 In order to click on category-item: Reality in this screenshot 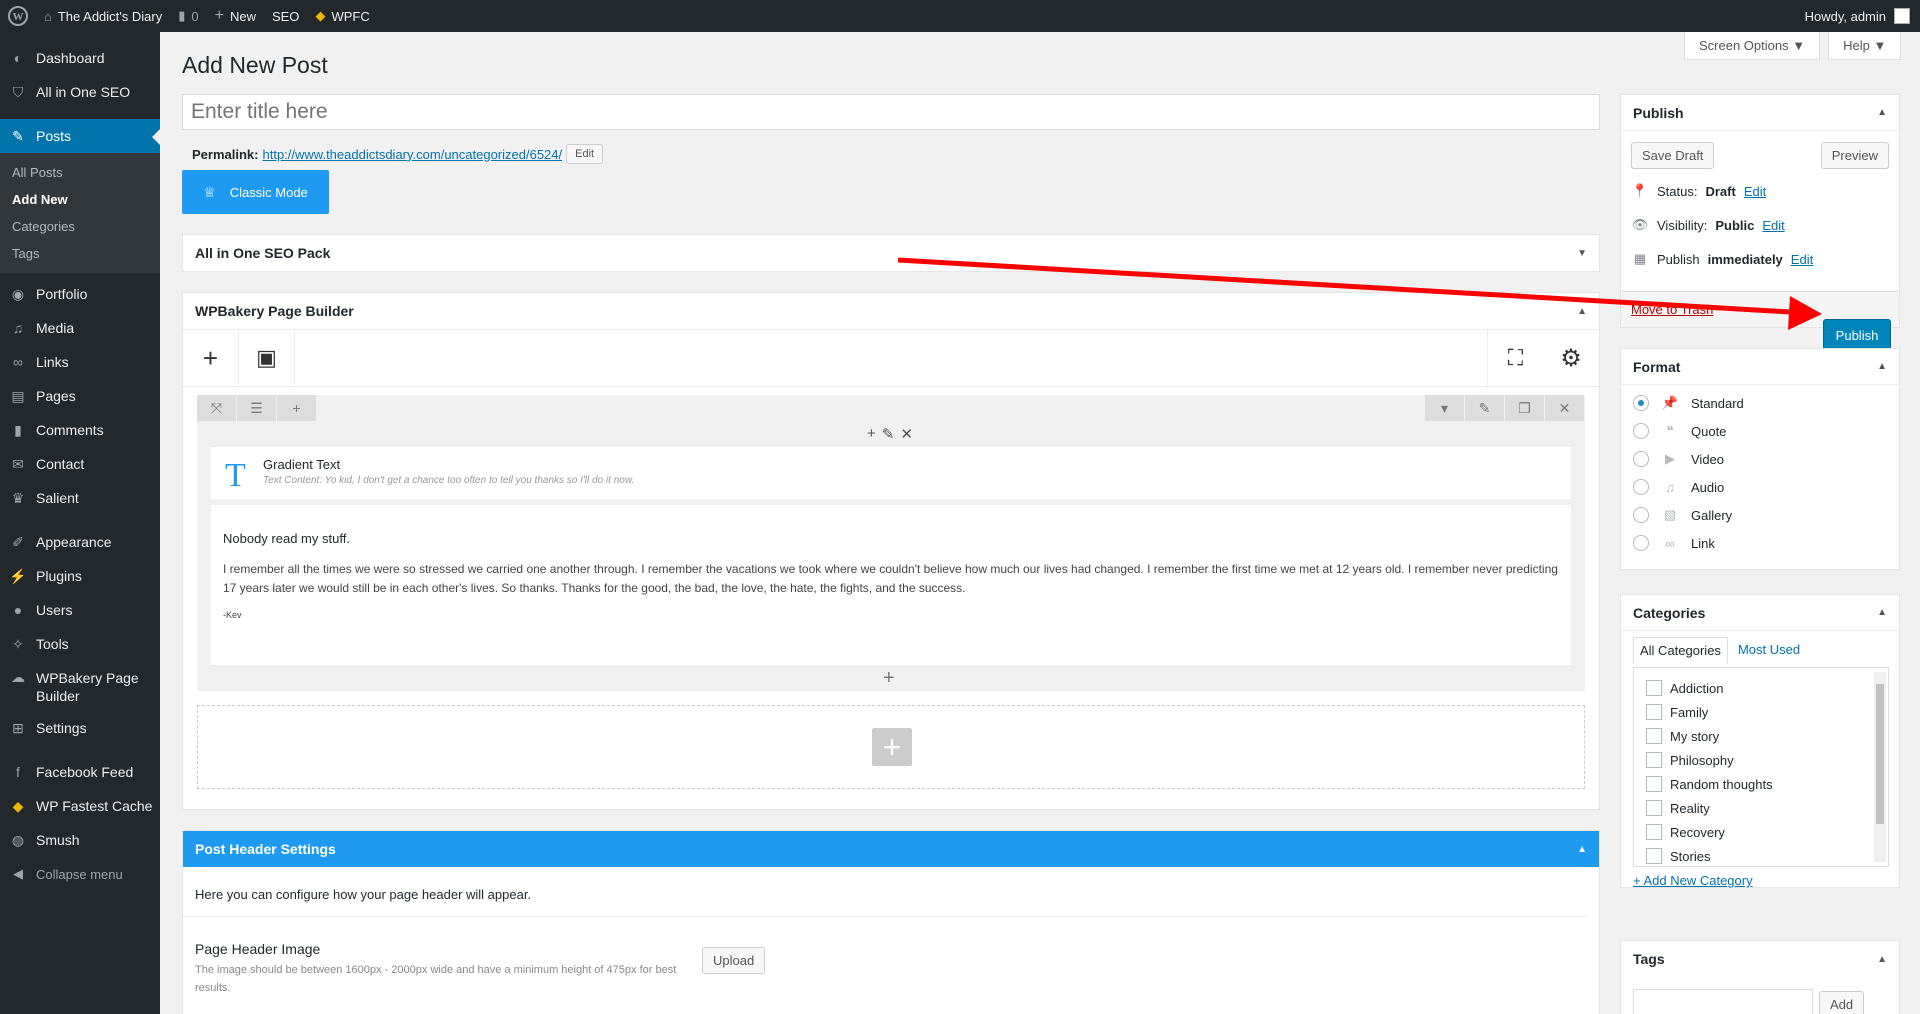, I will do `click(1761, 808)`.